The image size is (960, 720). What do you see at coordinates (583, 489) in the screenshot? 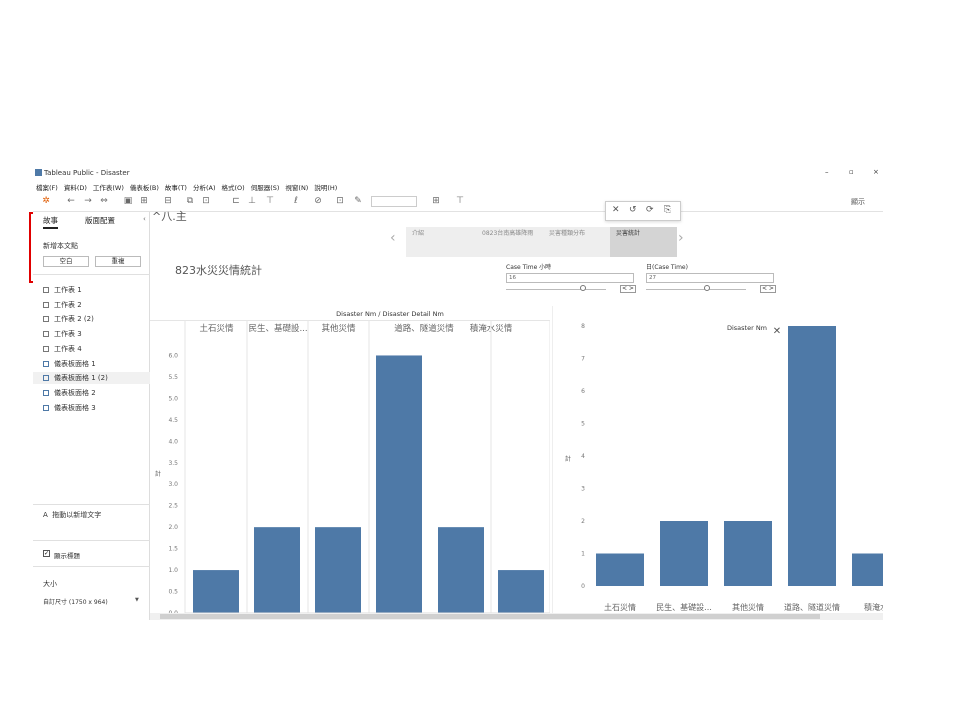
I see `y-tick-label: 3` at bounding box center [583, 489].